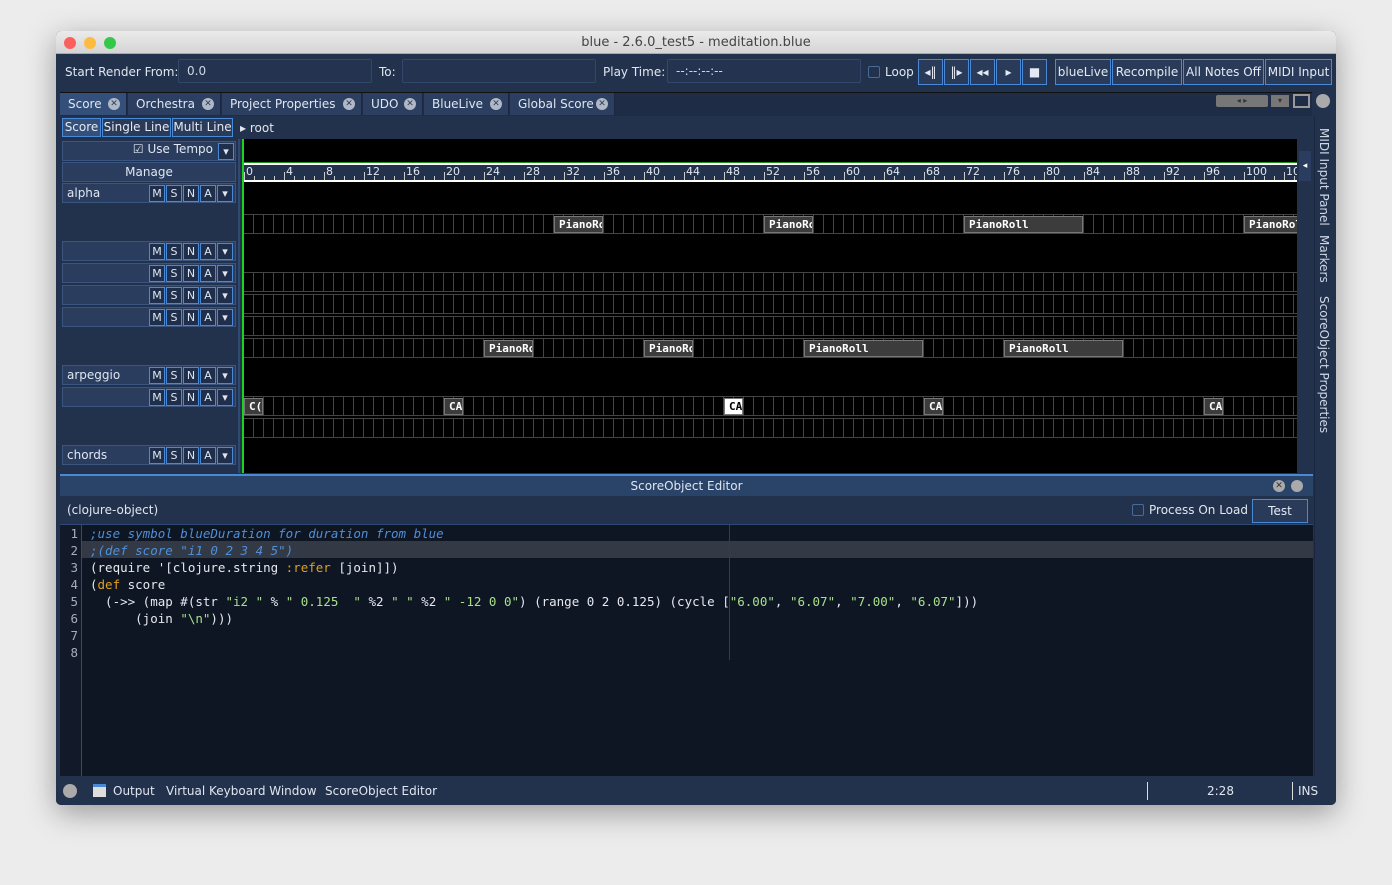 This screenshot has width=1392, height=885. What do you see at coordinates (1301, 101) in the screenshot?
I see `maximize-icon` at bounding box center [1301, 101].